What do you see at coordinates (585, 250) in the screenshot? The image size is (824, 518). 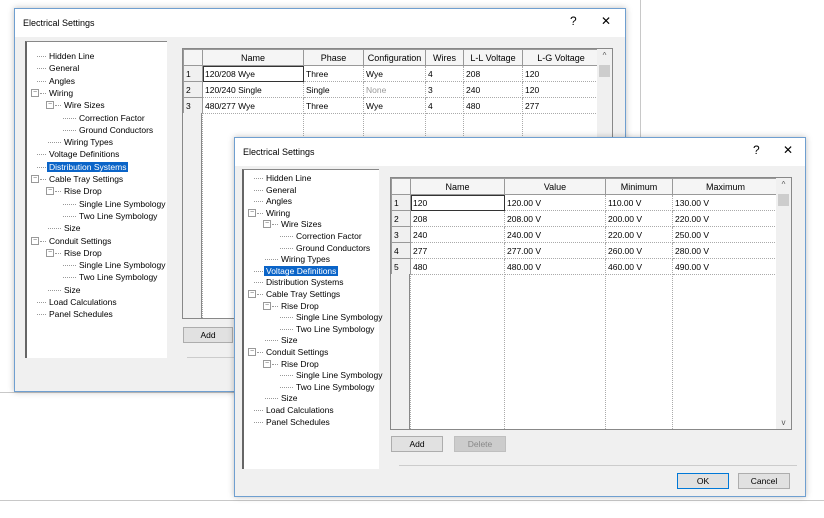 I see `table-row: 4 277 277.00 V 260.00 V 280.00 V` at bounding box center [585, 250].